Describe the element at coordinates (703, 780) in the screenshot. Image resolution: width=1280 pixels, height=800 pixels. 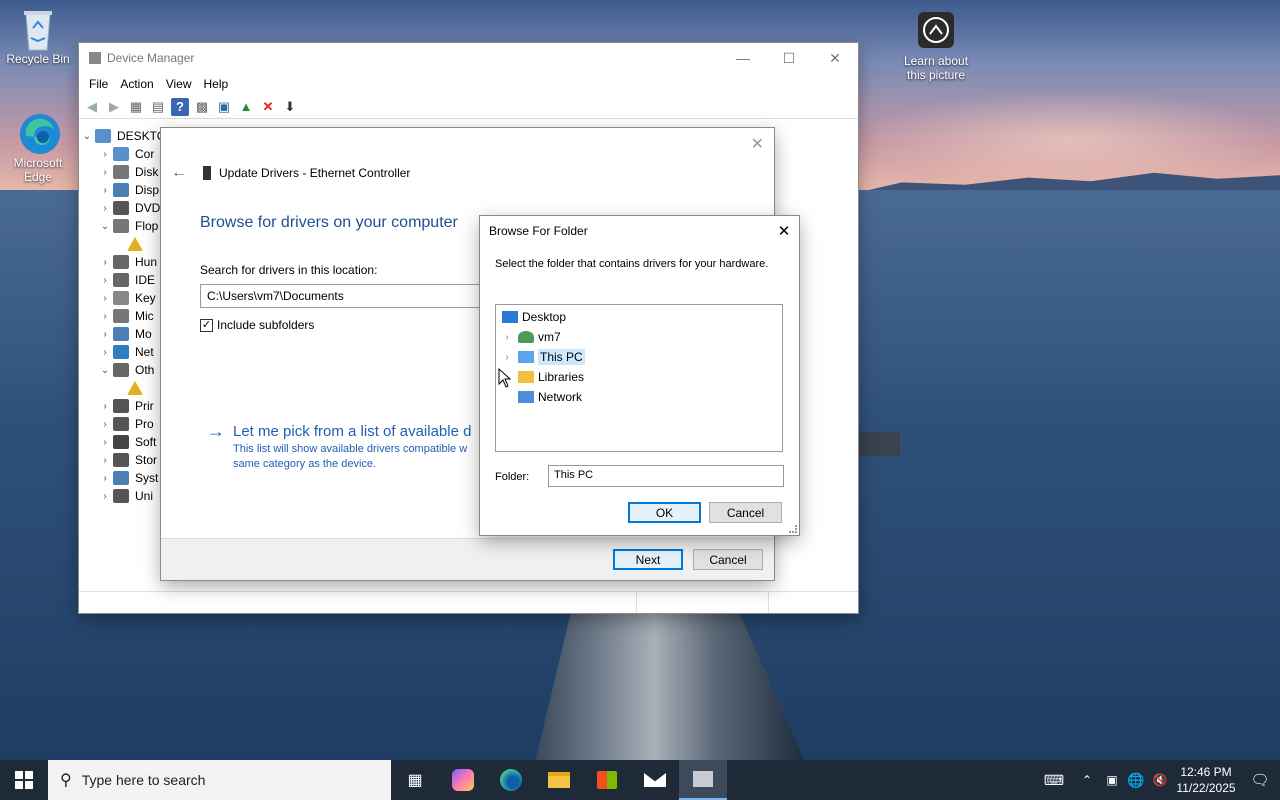
I see `device-manager-taskbar-icon` at that location.